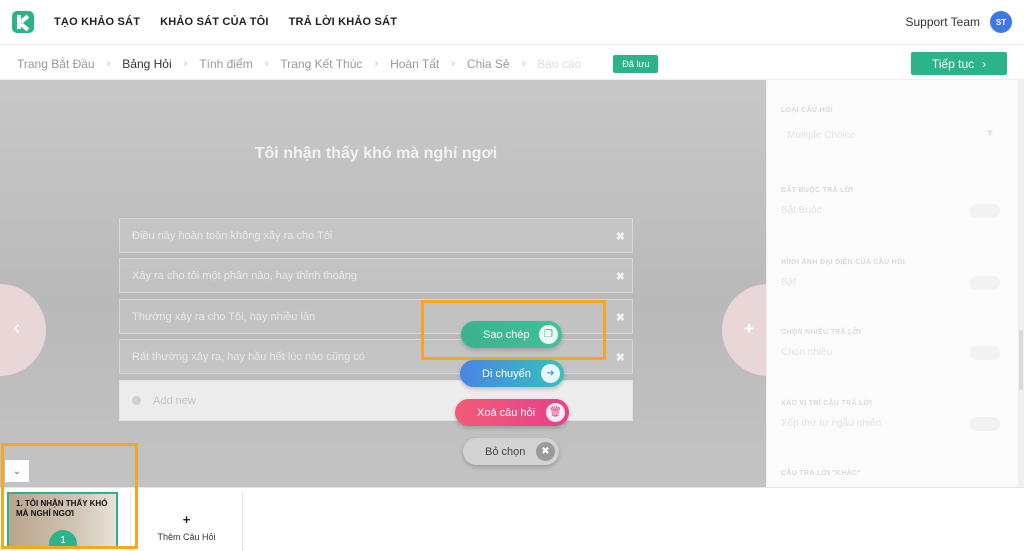 This screenshot has width=1024, height=551. What do you see at coordinates (232, 235) in the screenshot?
I see `answer-text: Điều này hoàn toàn không xảy ra cho Tôi` at bounding box center [232, 235].